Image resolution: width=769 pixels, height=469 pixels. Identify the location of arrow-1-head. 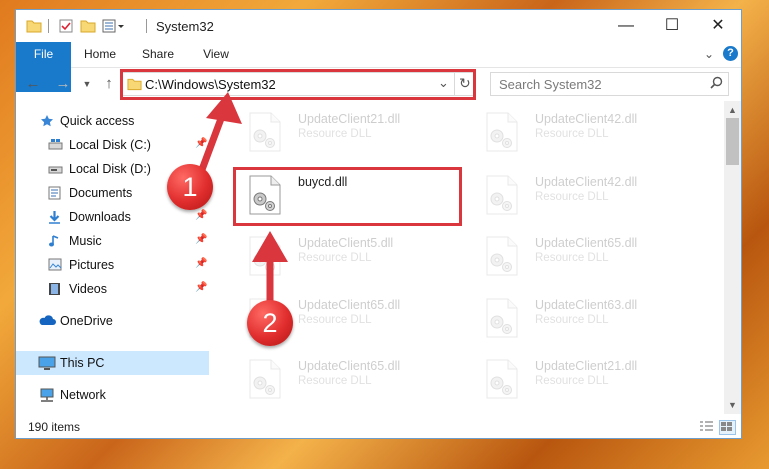
(224, 108).